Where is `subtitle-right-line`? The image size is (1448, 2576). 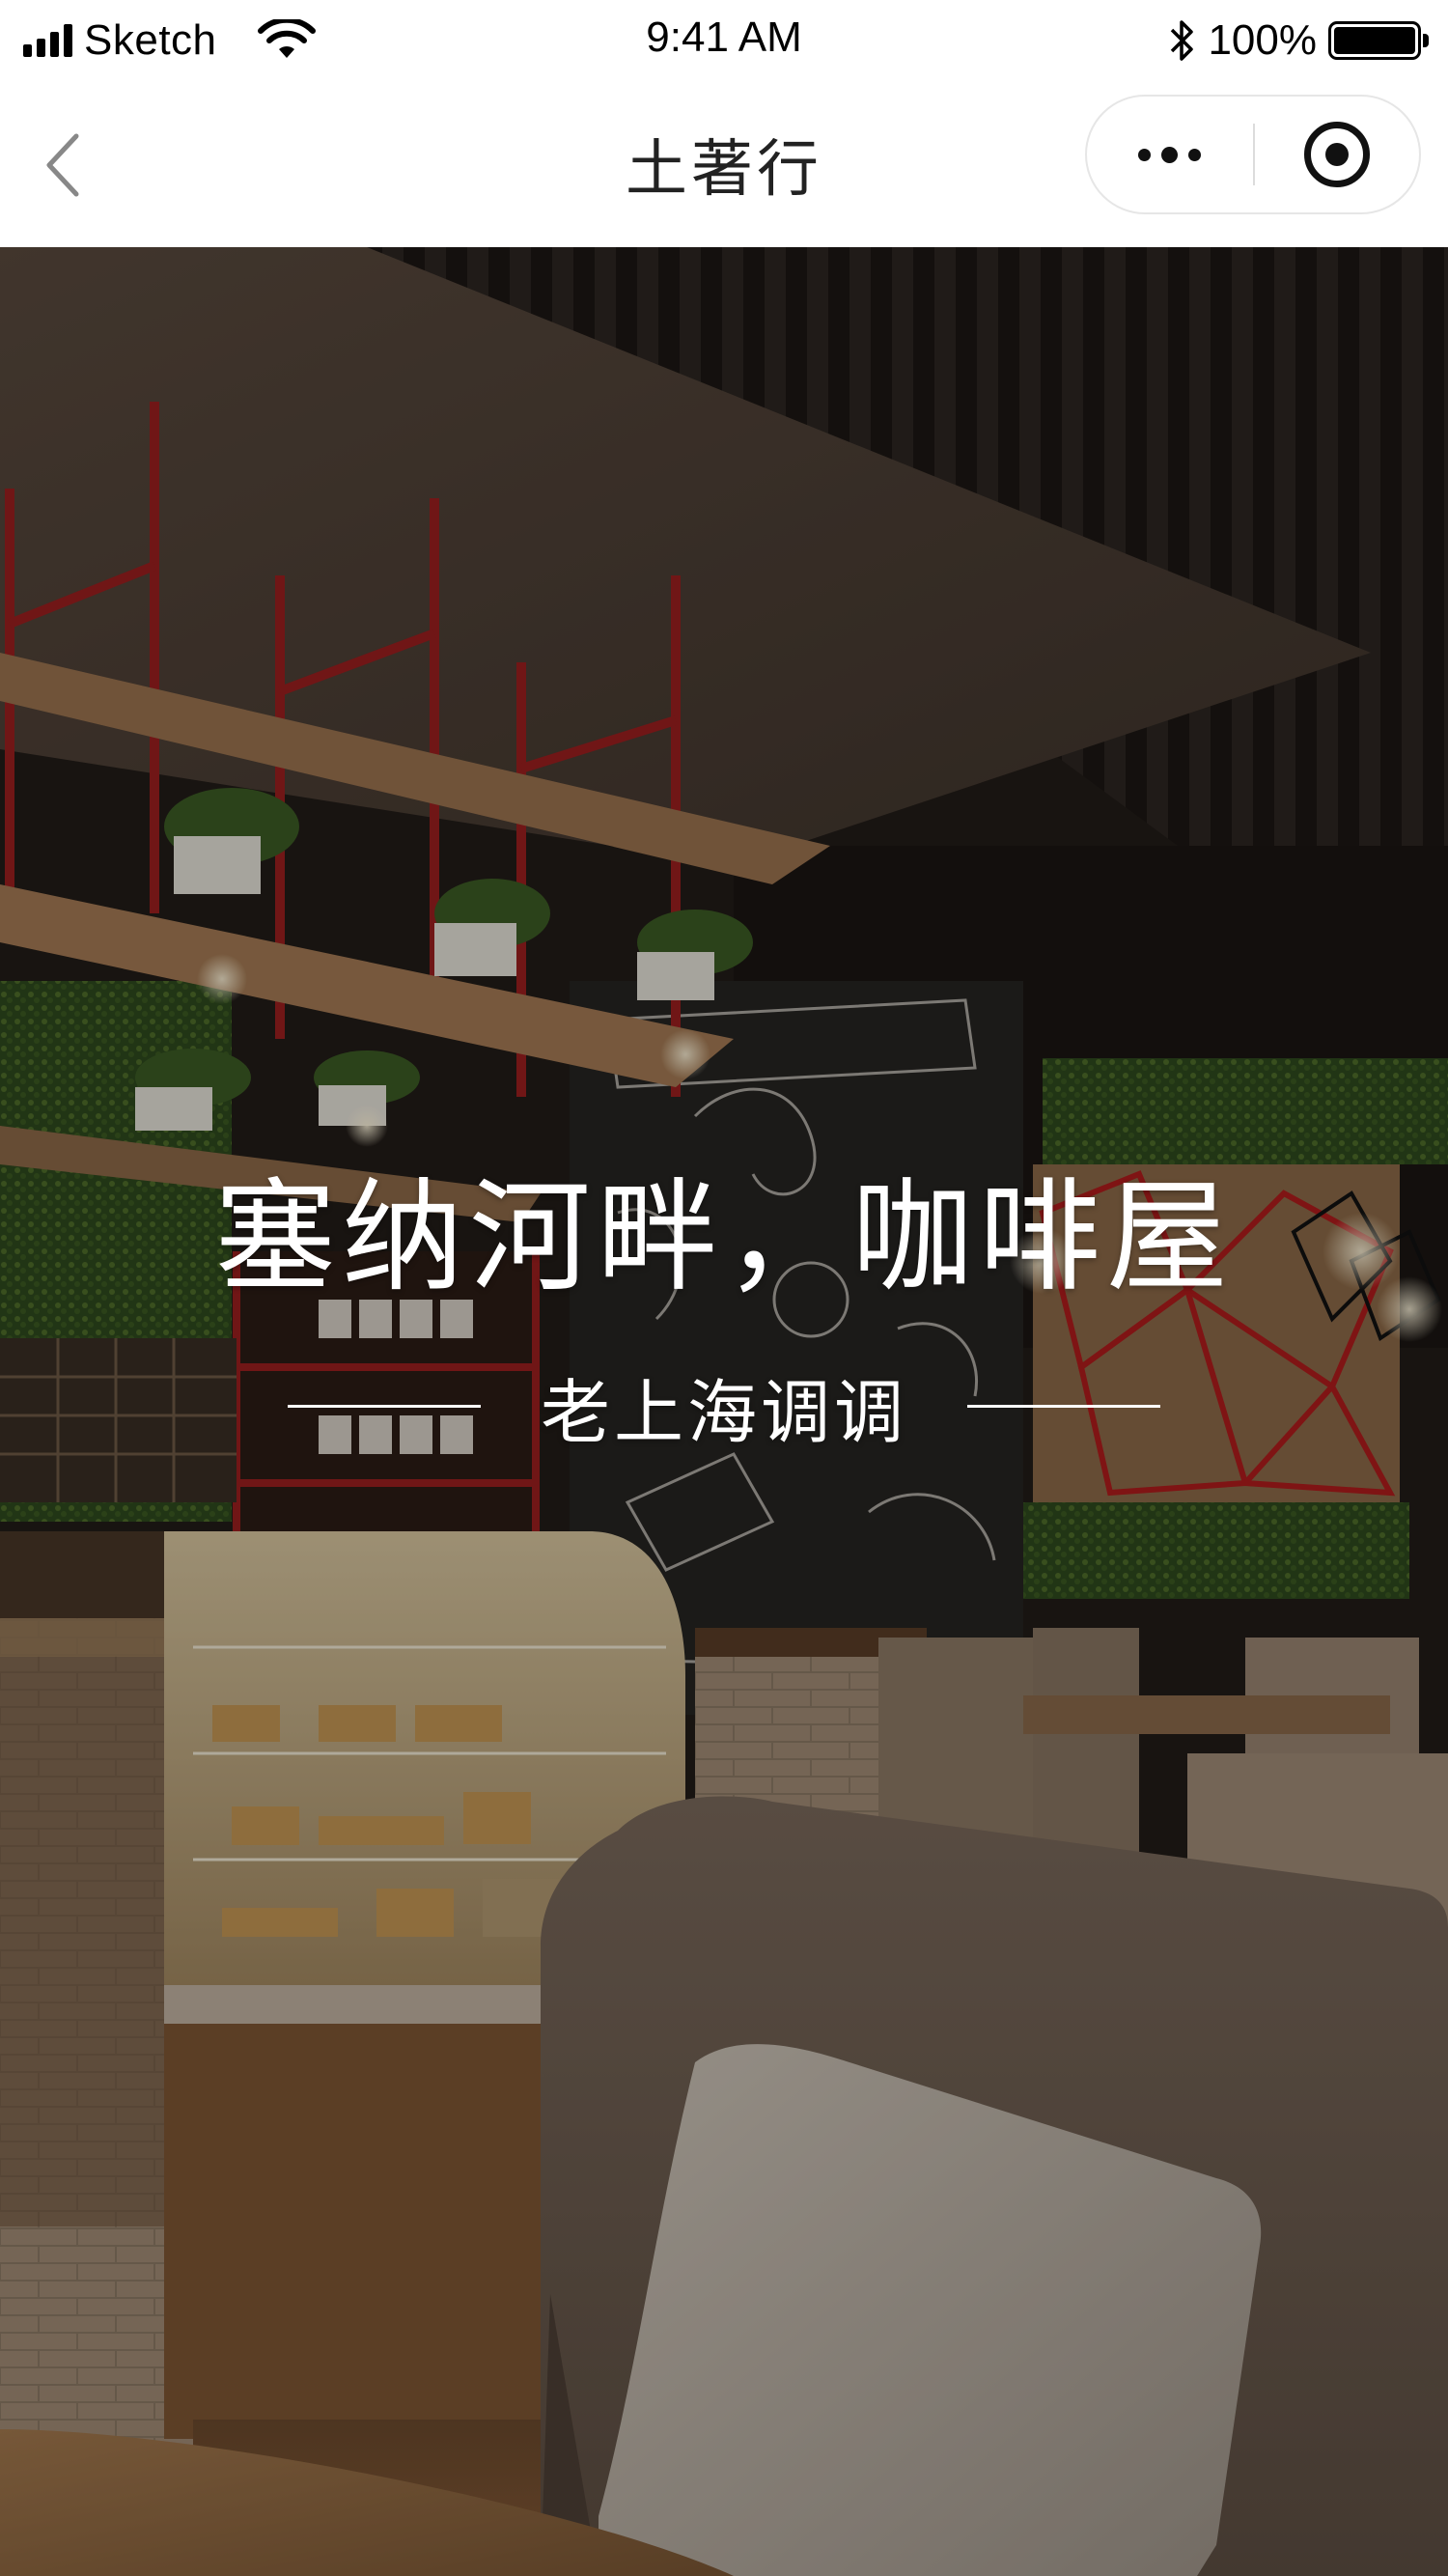 subtitle-right-line is located at coordinates (1063, 1406).